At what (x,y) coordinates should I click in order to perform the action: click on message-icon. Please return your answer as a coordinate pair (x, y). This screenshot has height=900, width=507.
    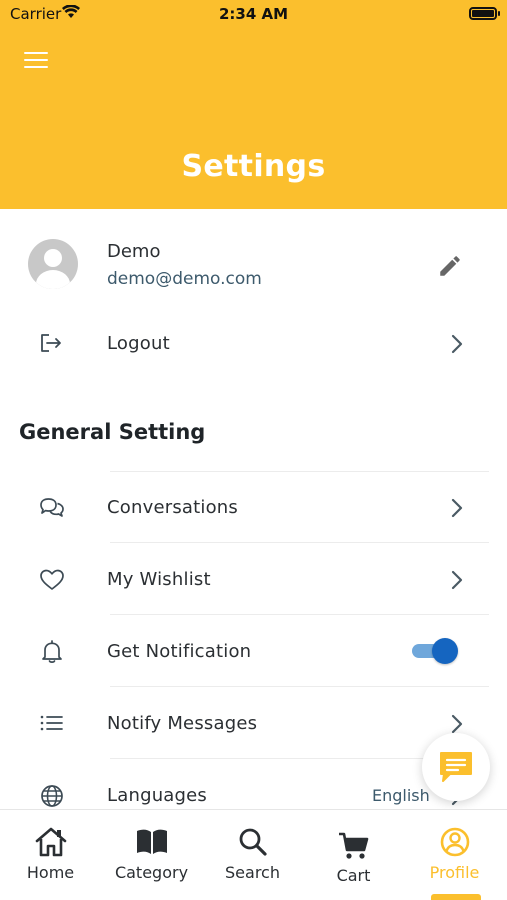
    Looking at the image, I should click on (456, 767).